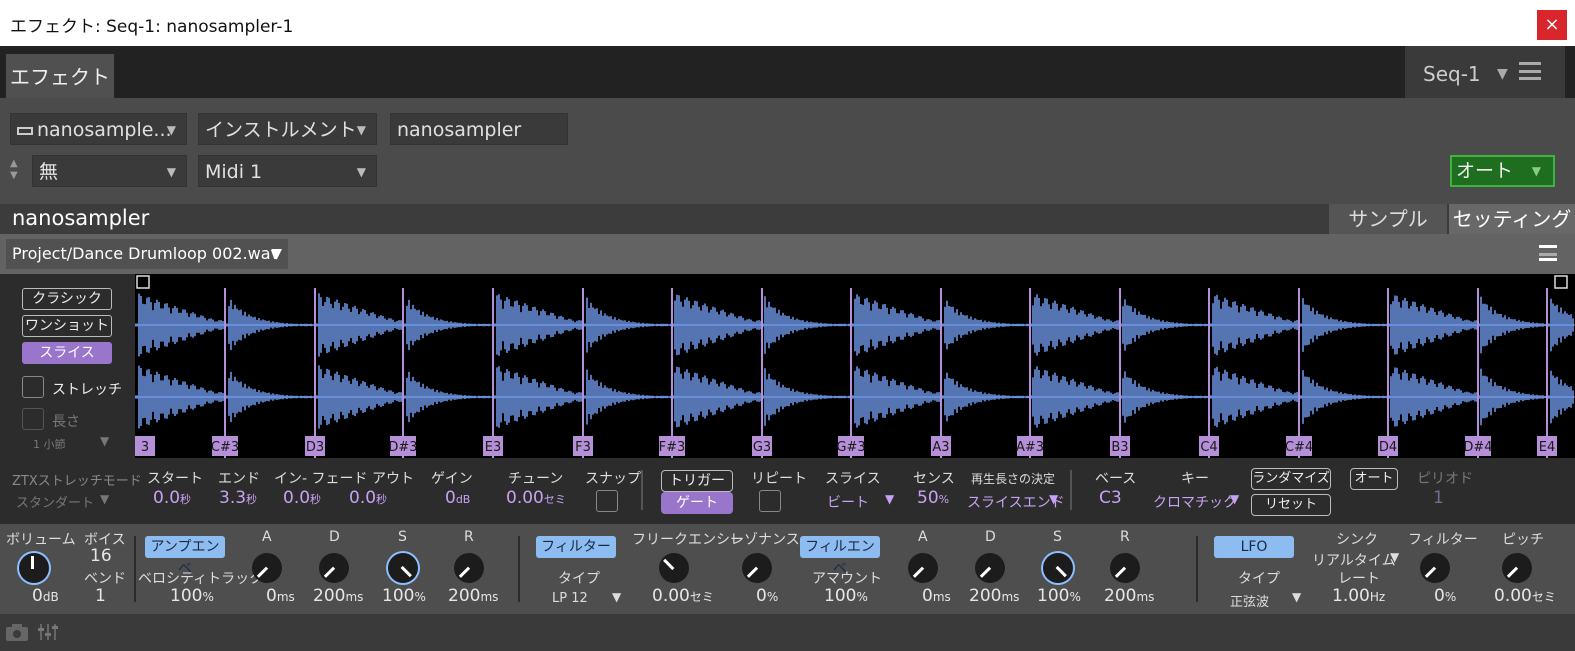  Describe the element at coordinates (940, 447) in the screenshot. I see `slice-label: A3` at that location.